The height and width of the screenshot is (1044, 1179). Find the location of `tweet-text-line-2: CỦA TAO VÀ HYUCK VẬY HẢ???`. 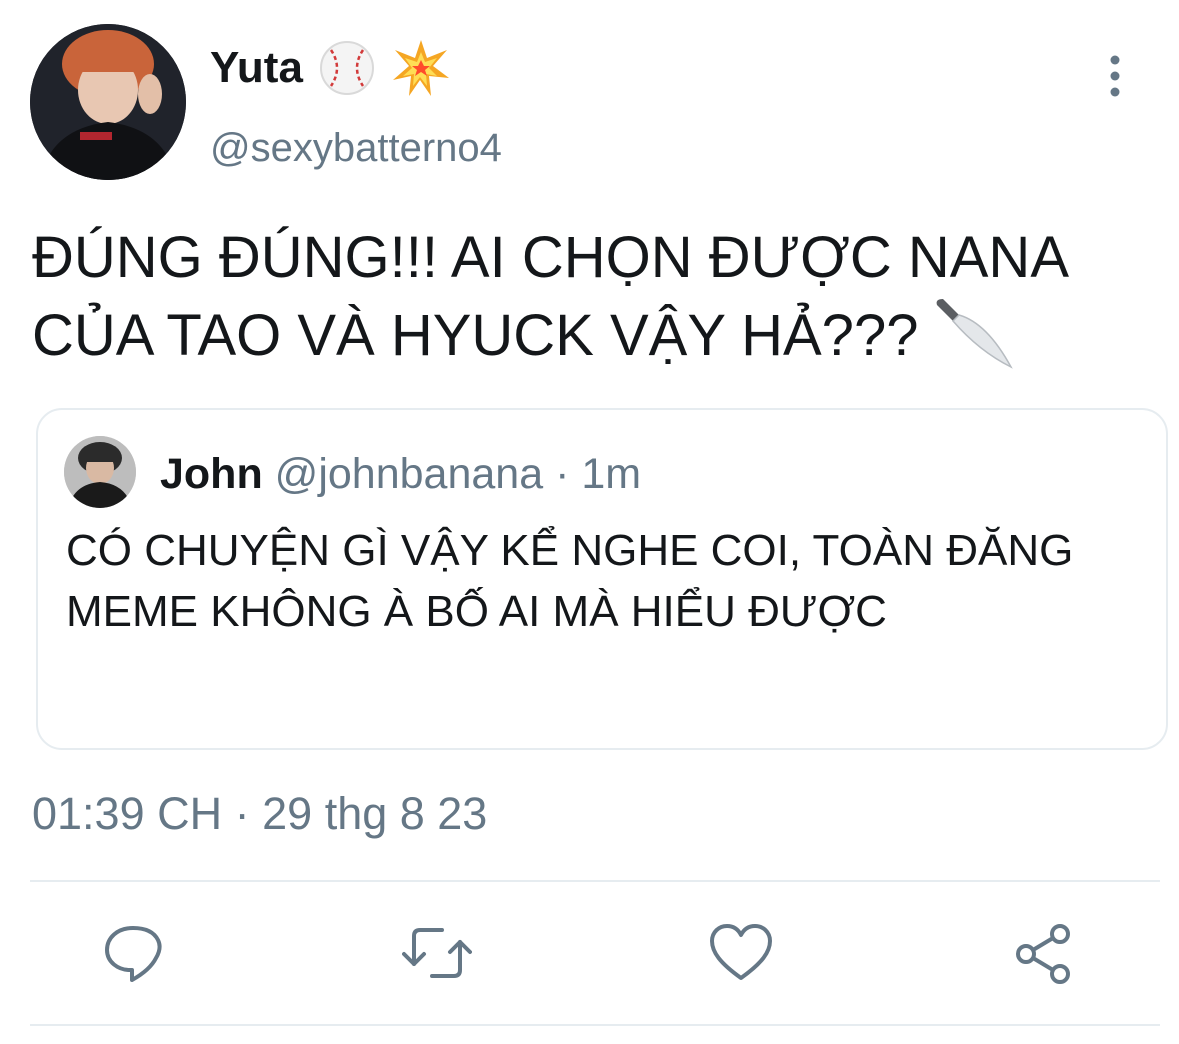

tweet-text-line-2: CỦA TAO VÀ HYUCK VẬY HẢ??? is located at coordinates (597, 333).